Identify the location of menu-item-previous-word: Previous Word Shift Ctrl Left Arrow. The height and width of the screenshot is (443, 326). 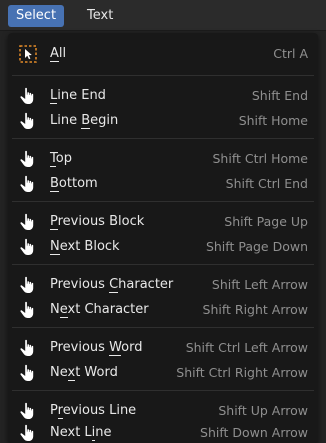
(163, 348).